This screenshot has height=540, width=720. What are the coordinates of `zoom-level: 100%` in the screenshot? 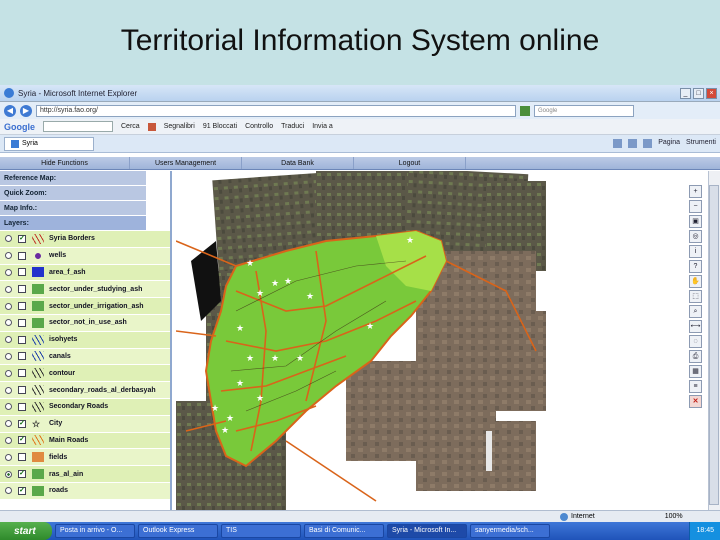 It's located at (674, 516).